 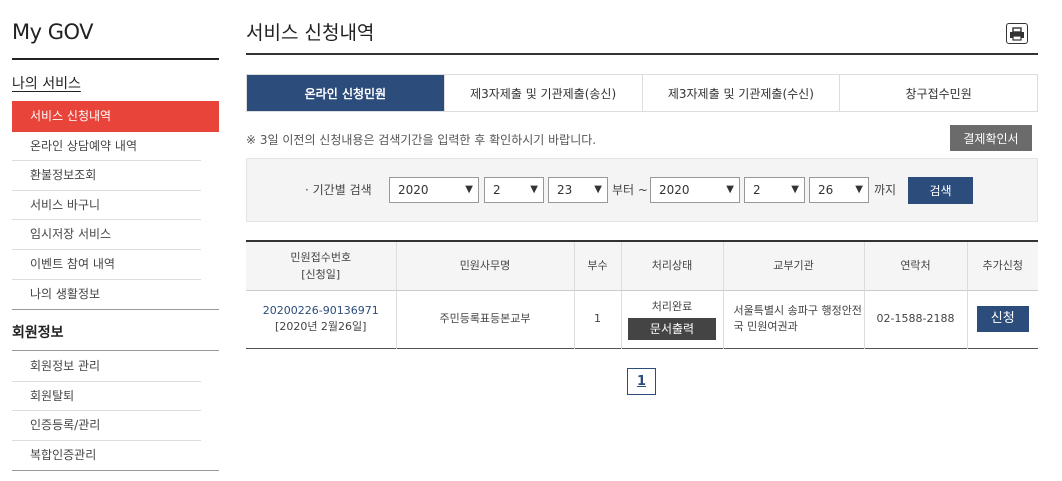 I want to click on cell-copies: 1, so click(x=597, y=319).